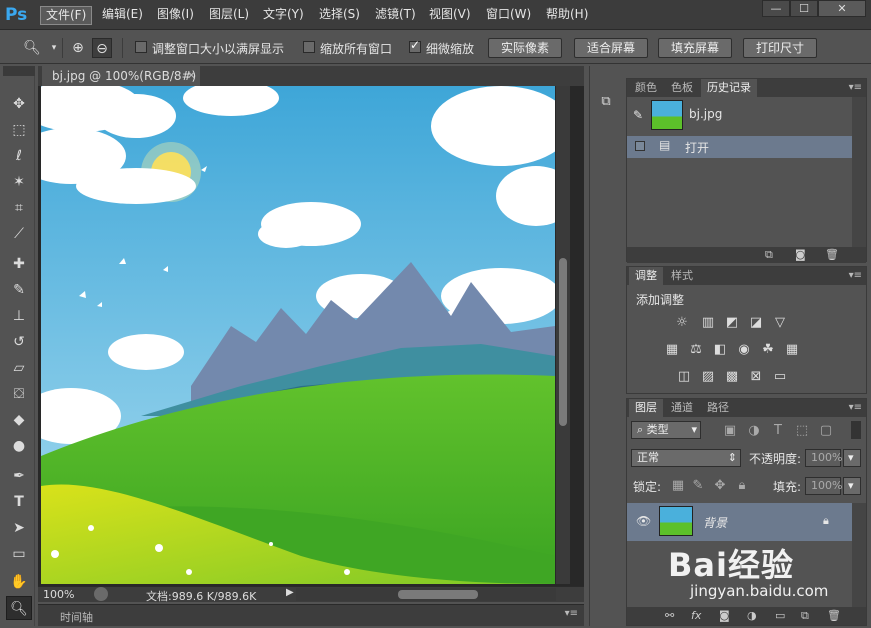 The height and width of the screenshot is (628, 871). I want to click on smart-object-filter-icon: ▢, so click(826, 431).